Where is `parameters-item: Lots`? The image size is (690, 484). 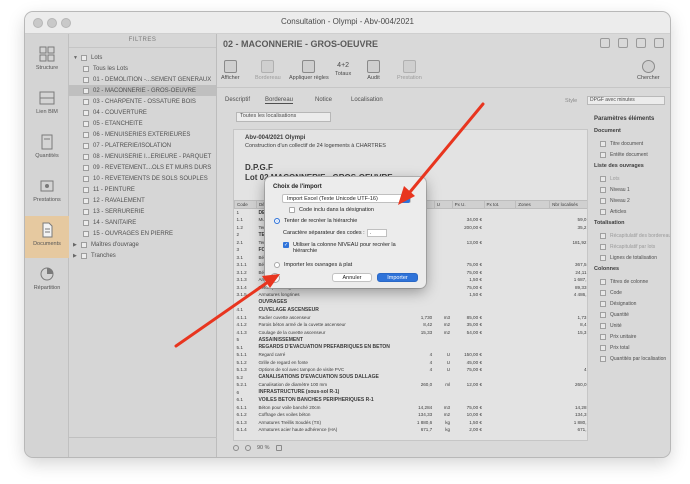 parameters-item: Lots is located at coordinates (631, 178).